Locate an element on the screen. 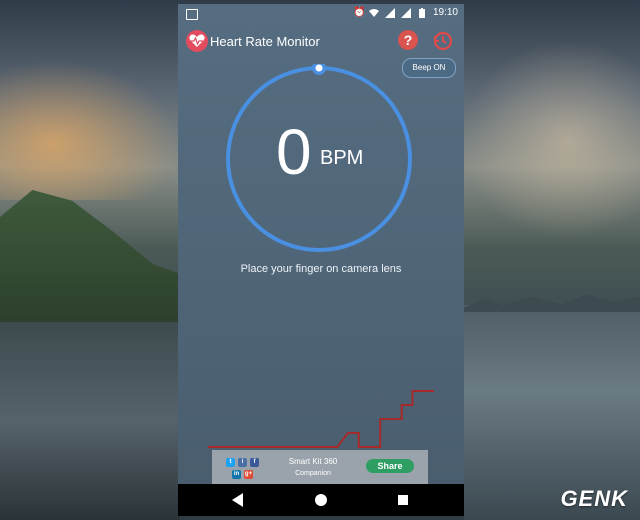 The image size is (640, 520). gauge-ring is located at coordinates (319, 159).